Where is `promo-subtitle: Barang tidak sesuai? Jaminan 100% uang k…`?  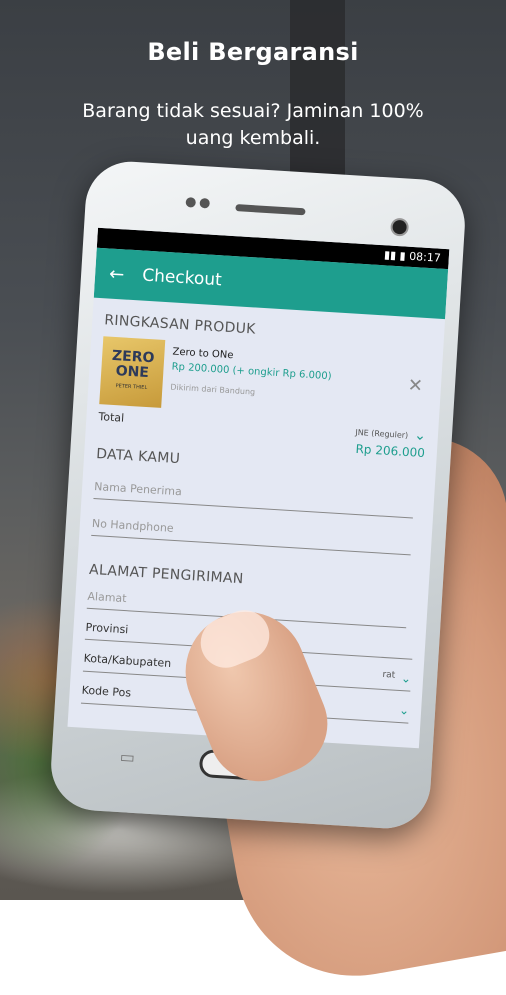
promo-subtitle: Barang tidak sesuai? Jaminan 100% uang k… is located at coordinates (253, 125).